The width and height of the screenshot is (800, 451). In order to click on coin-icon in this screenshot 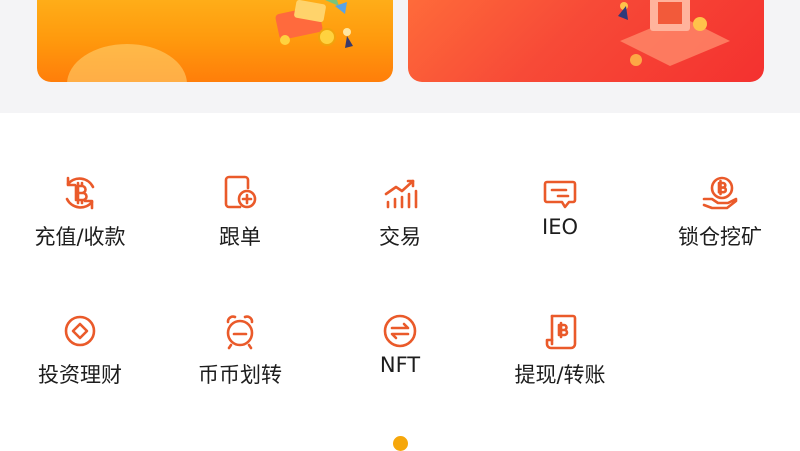, I will do `click(80, 331)`.